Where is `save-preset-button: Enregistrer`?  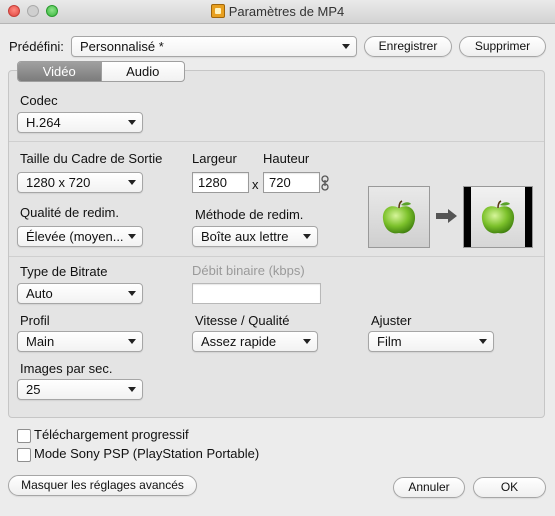
save-preset-button: Enregistrer is located at coordinates (408, 46).